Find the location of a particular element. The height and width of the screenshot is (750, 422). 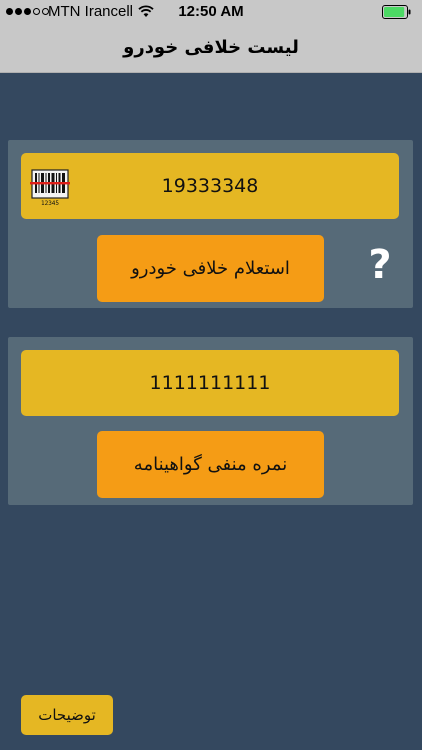

vehicle-fines-inquiry-button: استعلام خلافی خودرو is located at coordinates (210, 268).